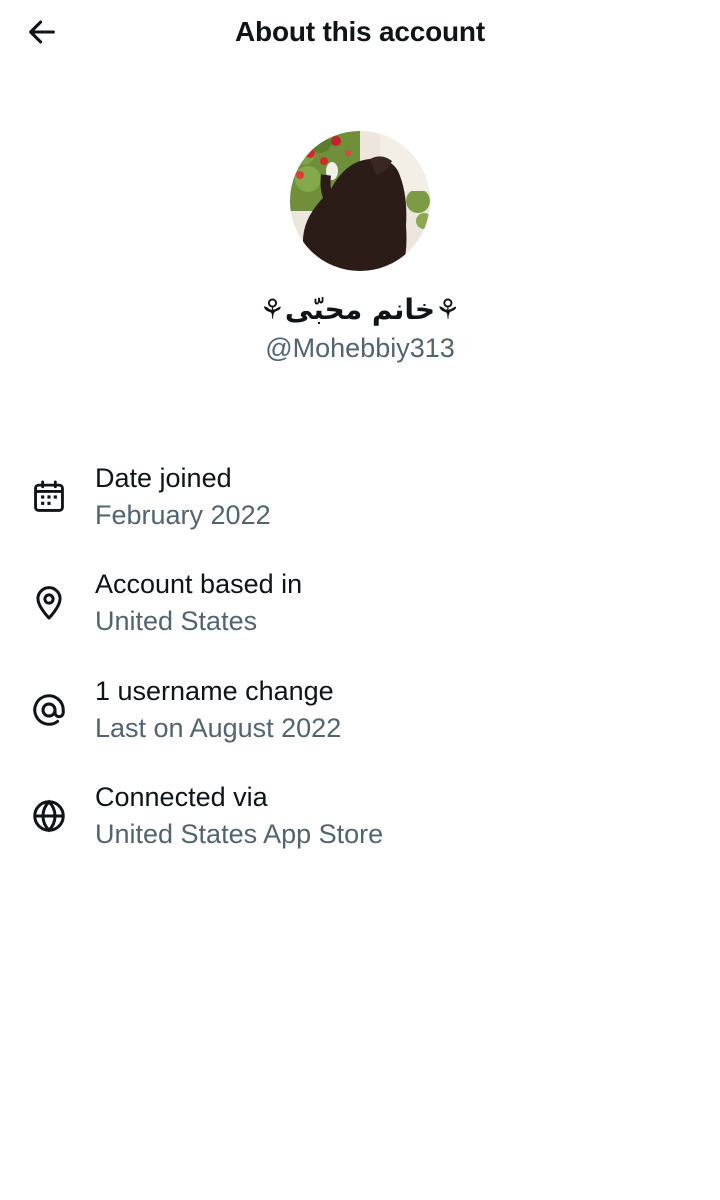 The width and height of the screenshot is (720, 1200). I want to click on info-item-connected-via: Connected via United States App Store, so click(360, 811).